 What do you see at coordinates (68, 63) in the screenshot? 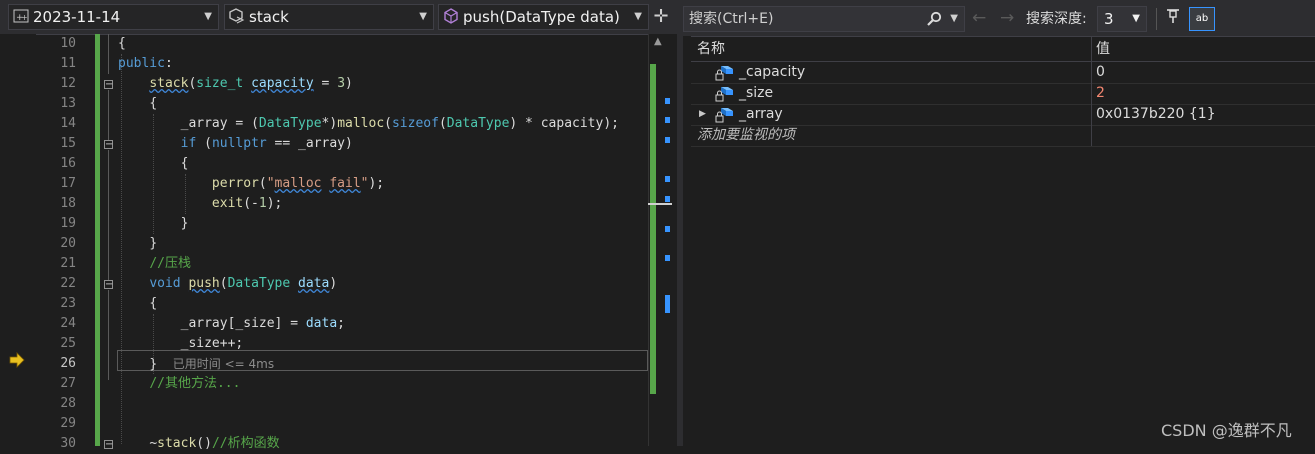
I see `line-number: 11` at bounding box center [68, 63].